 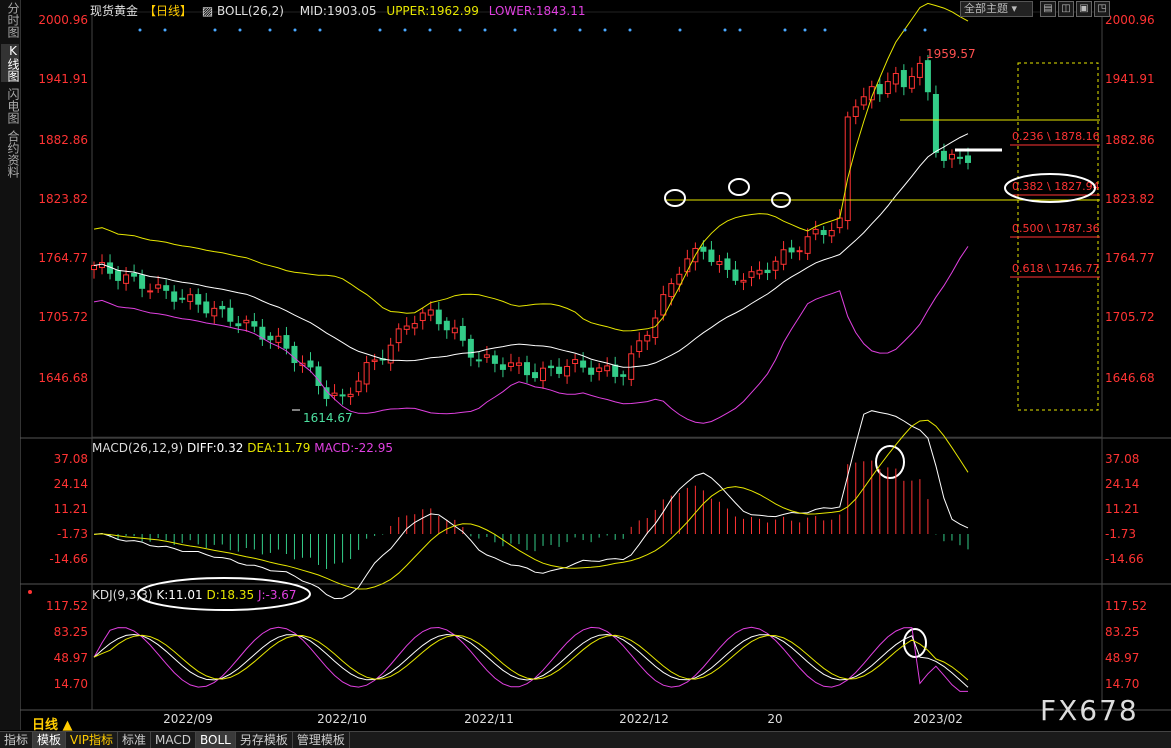 What do you see at coordinates (174, 740) in the screenshot?
I see `tab-macd: MACD` at bounding box center [174, 740].